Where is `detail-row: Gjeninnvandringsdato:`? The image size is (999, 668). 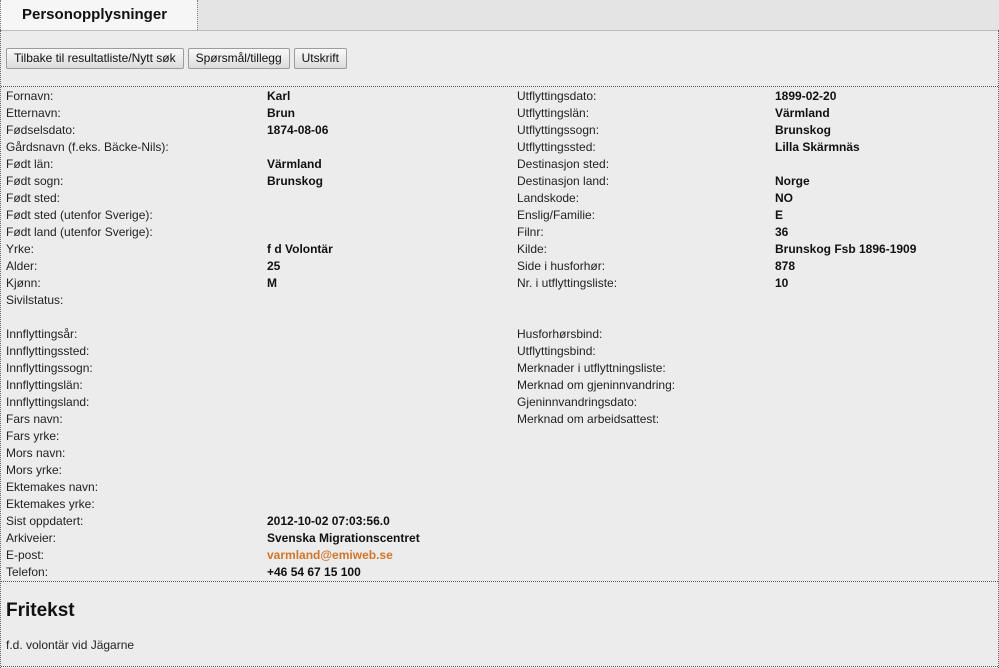 detail-row: Gjeninnvandringsdato: is located at coordinates (752, 402).